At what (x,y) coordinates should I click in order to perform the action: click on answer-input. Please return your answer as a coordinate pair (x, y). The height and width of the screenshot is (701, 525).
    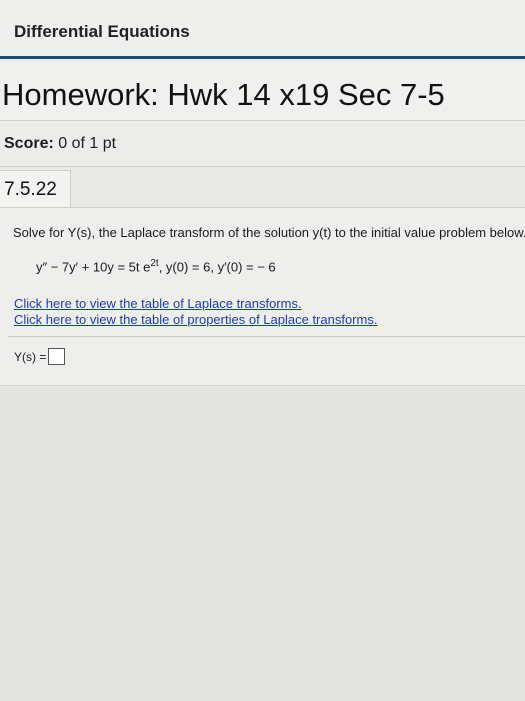
    Looking at the image, I should click on (57, 356).